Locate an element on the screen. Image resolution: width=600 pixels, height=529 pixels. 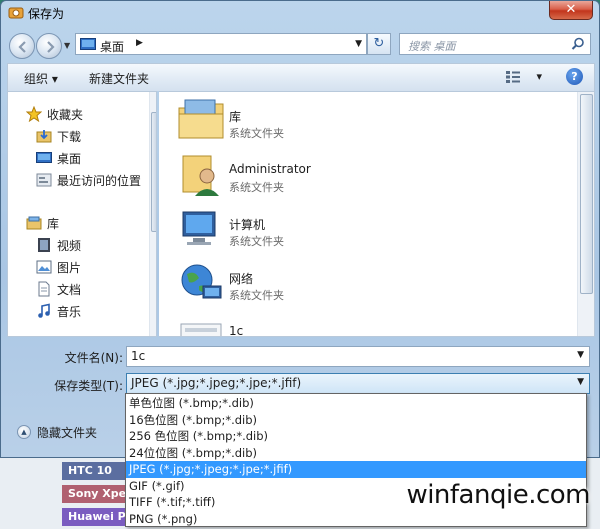
filename-input: 1c ▼ is located at coordinates (358, 356).